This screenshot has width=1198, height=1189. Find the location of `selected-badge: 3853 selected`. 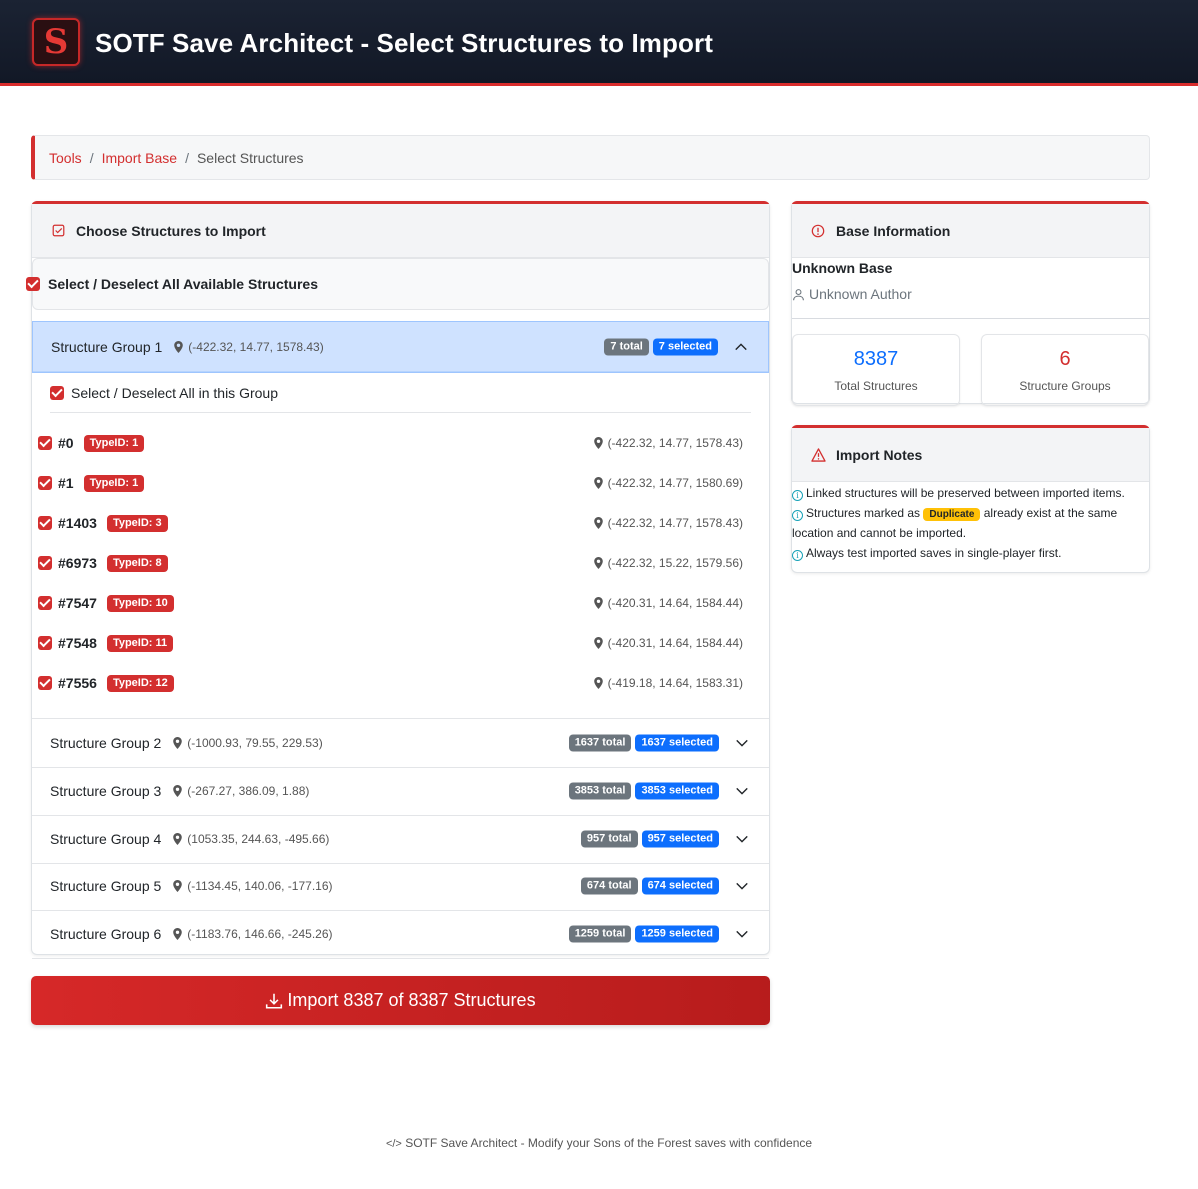

selected-badge: 3853 selected is located at coordinates (677, 791).